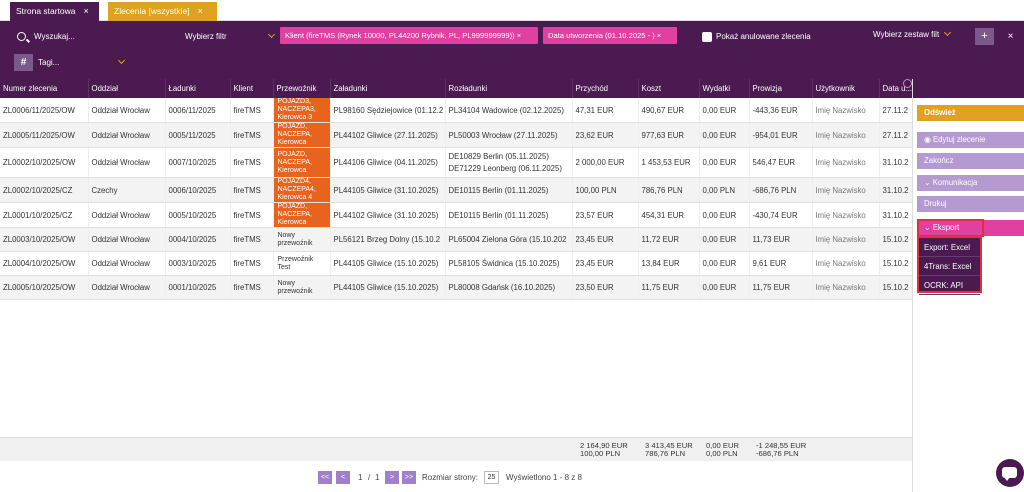 This screenshot has width=1024, height=492. I want to click on chat-bubble, so click(1009, 474).